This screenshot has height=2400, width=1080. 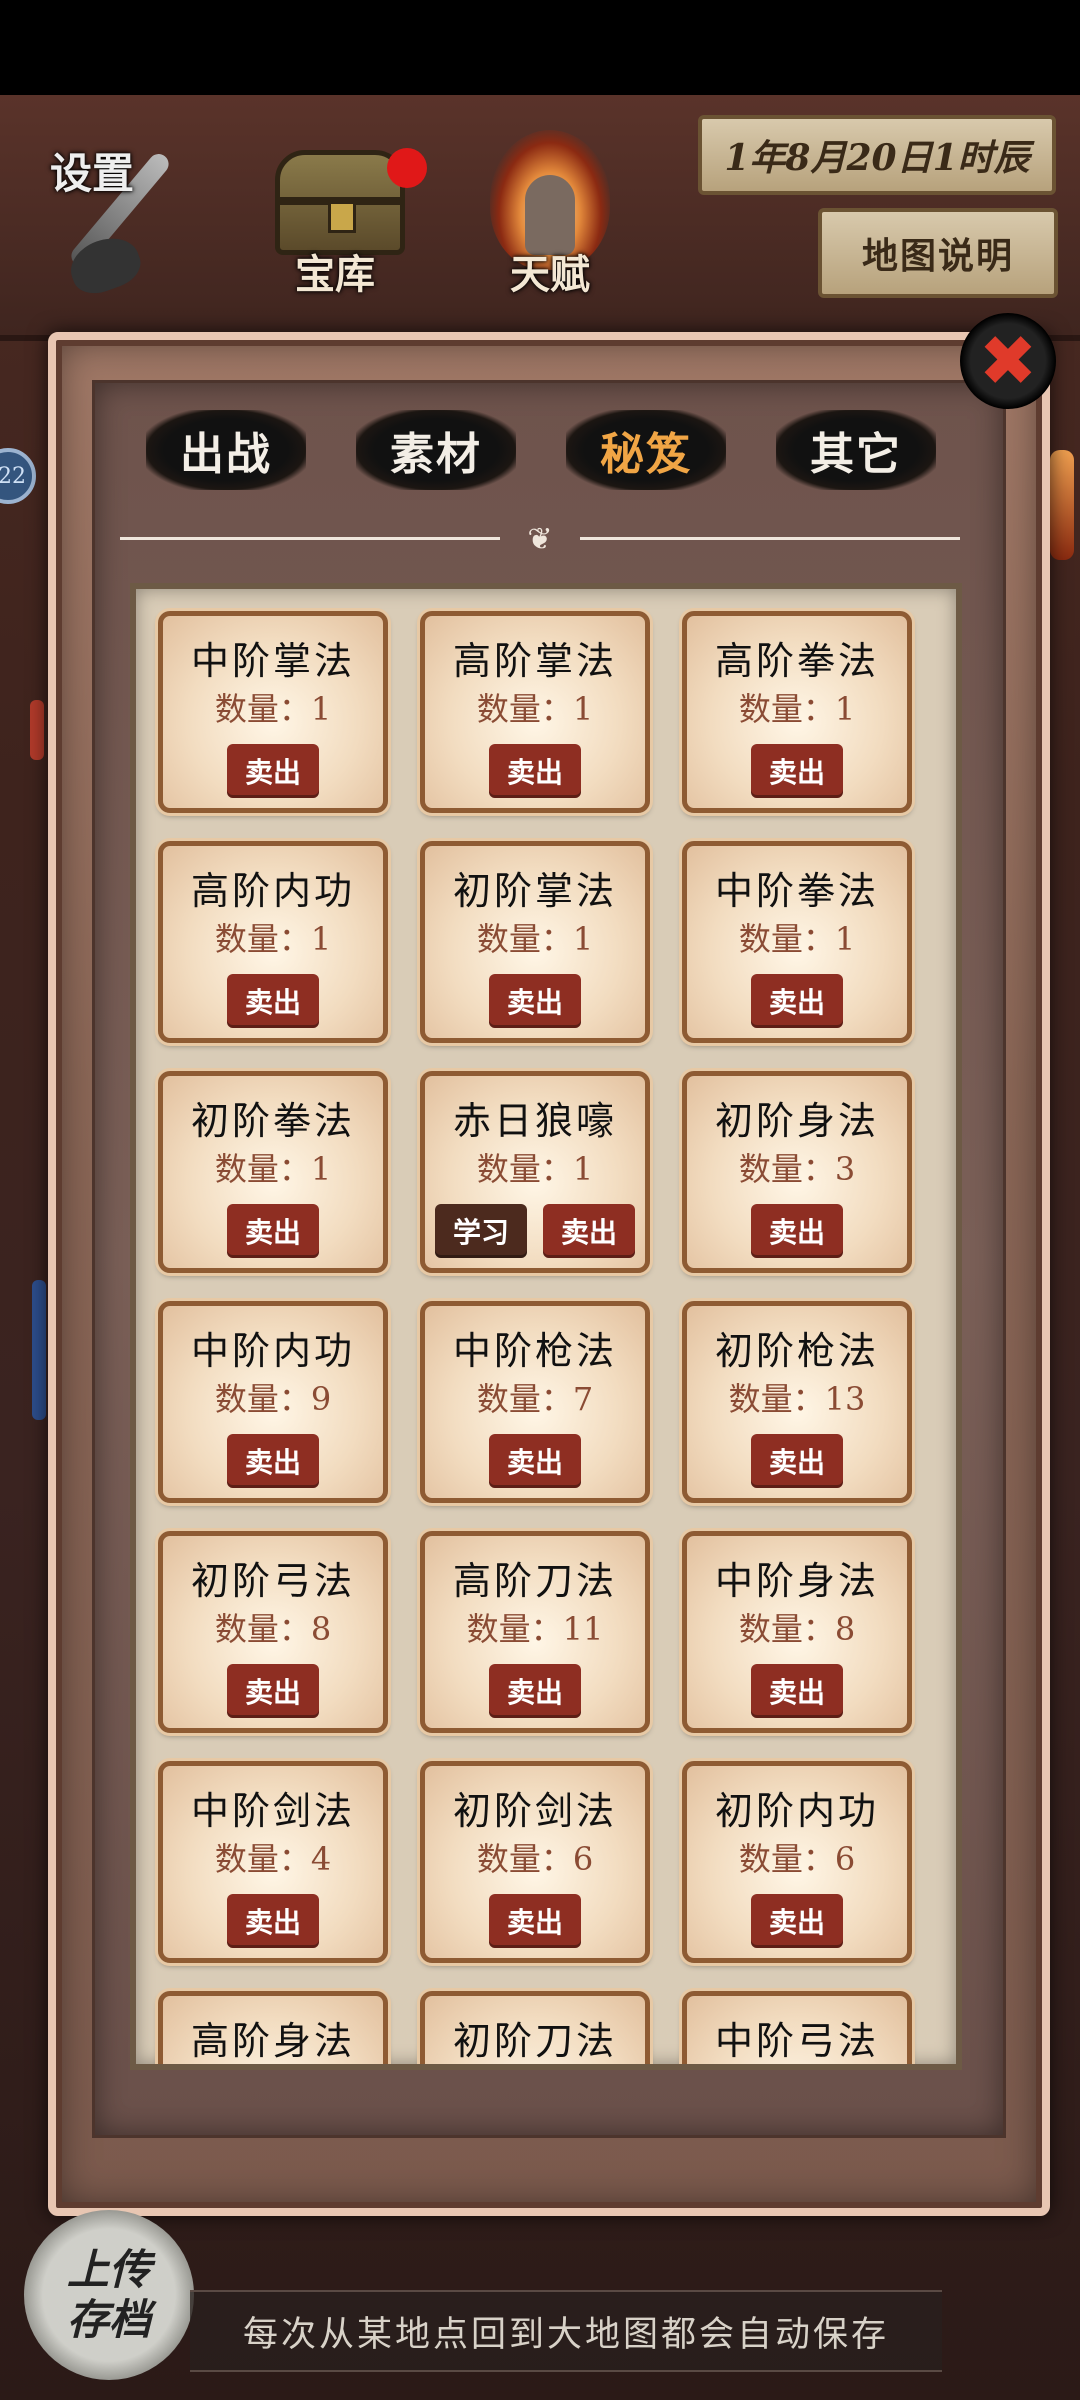 I want to click on manual-card: 中阶枪法数量：7 卖出, so click(x=535, y=1402).